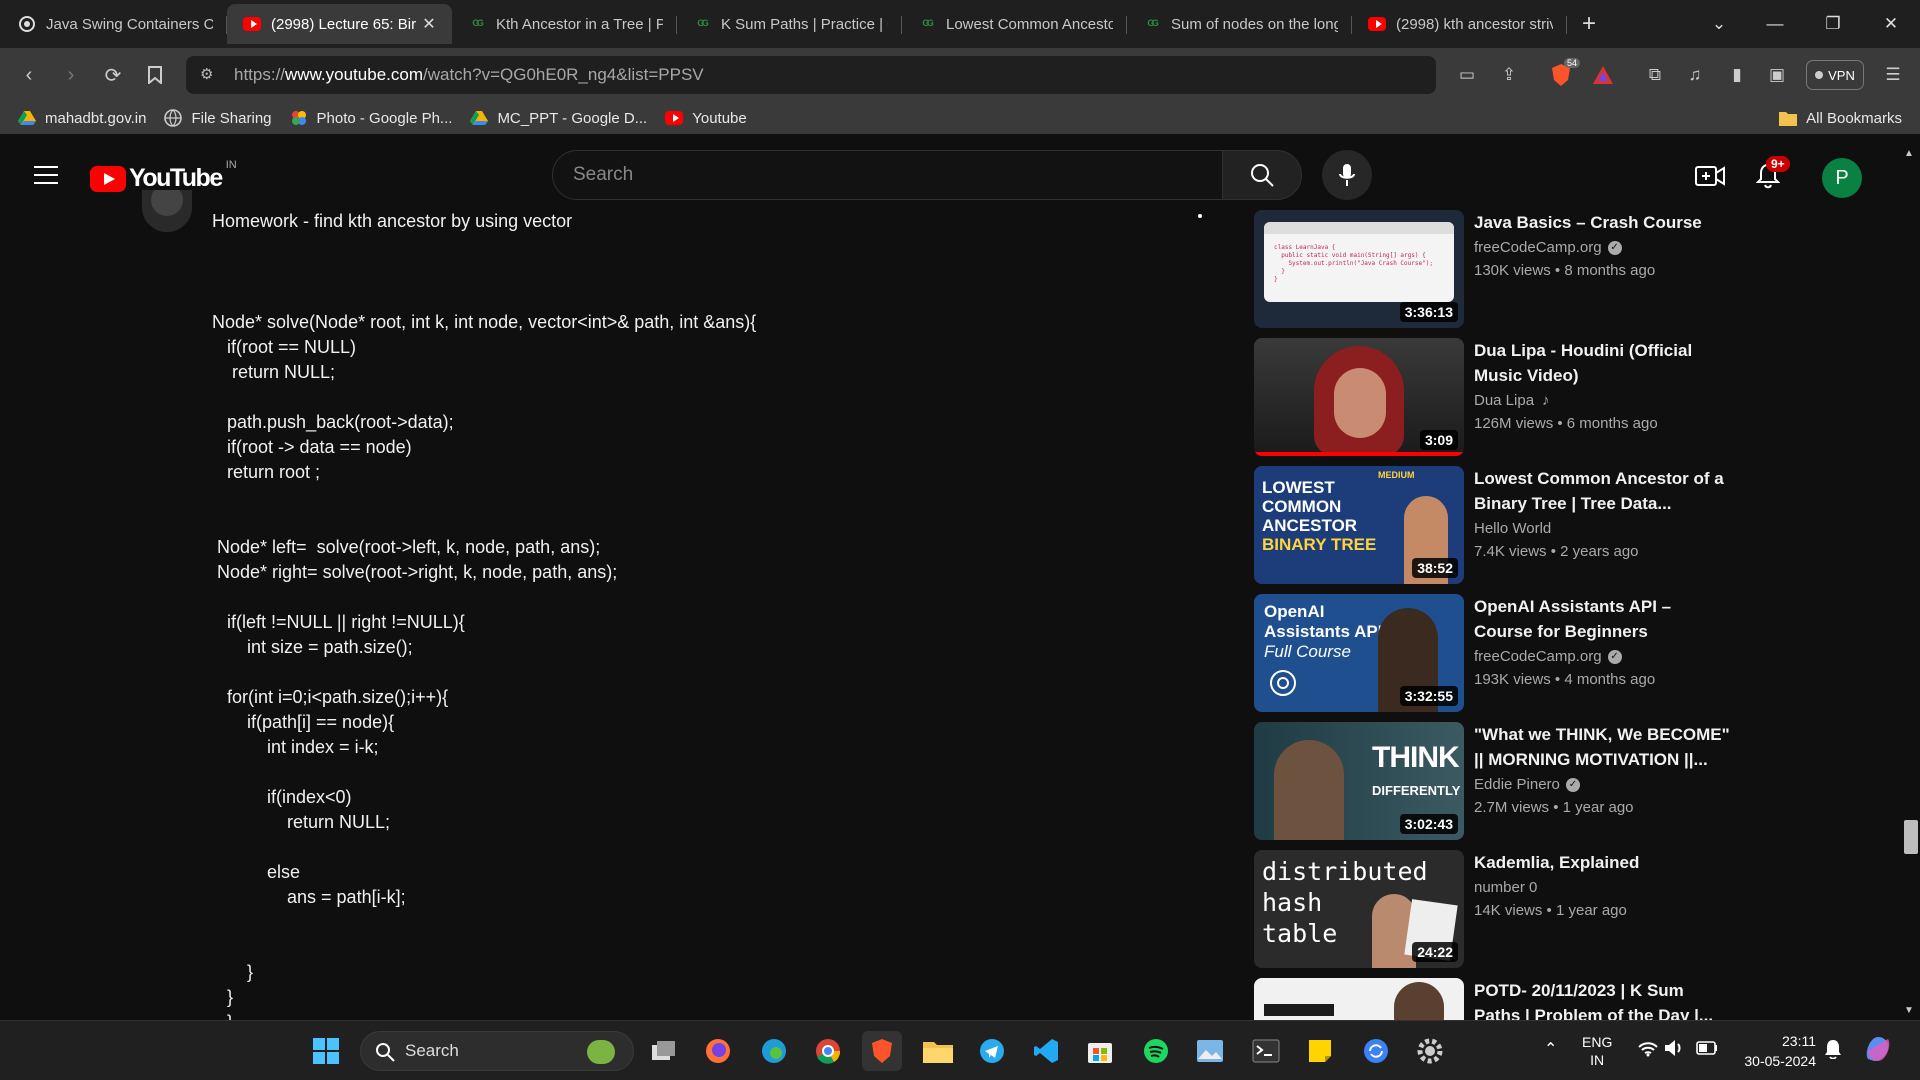 This screenshot has height=1080, width=1920. What do you see at coordinates (1603, 75) in the screenshot?
I see `brave-rewards-icon` at bounding box center [1603, 75].